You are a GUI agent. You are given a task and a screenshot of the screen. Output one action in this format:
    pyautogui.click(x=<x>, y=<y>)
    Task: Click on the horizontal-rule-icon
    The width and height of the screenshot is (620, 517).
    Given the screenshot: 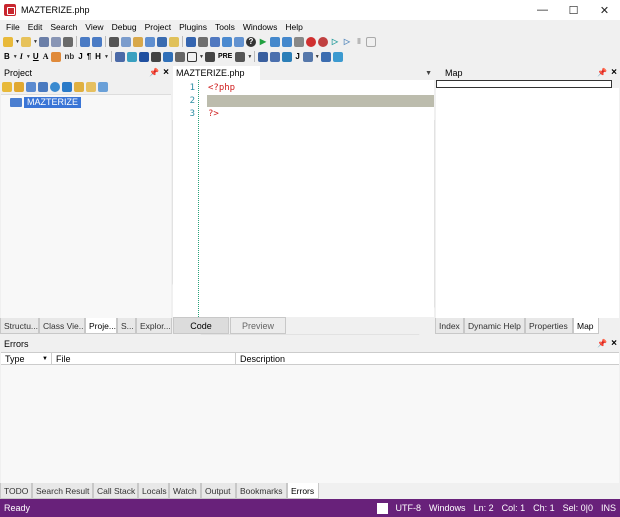 What is the action you would take?
    pyautogui.click(x=209, y=56)
    